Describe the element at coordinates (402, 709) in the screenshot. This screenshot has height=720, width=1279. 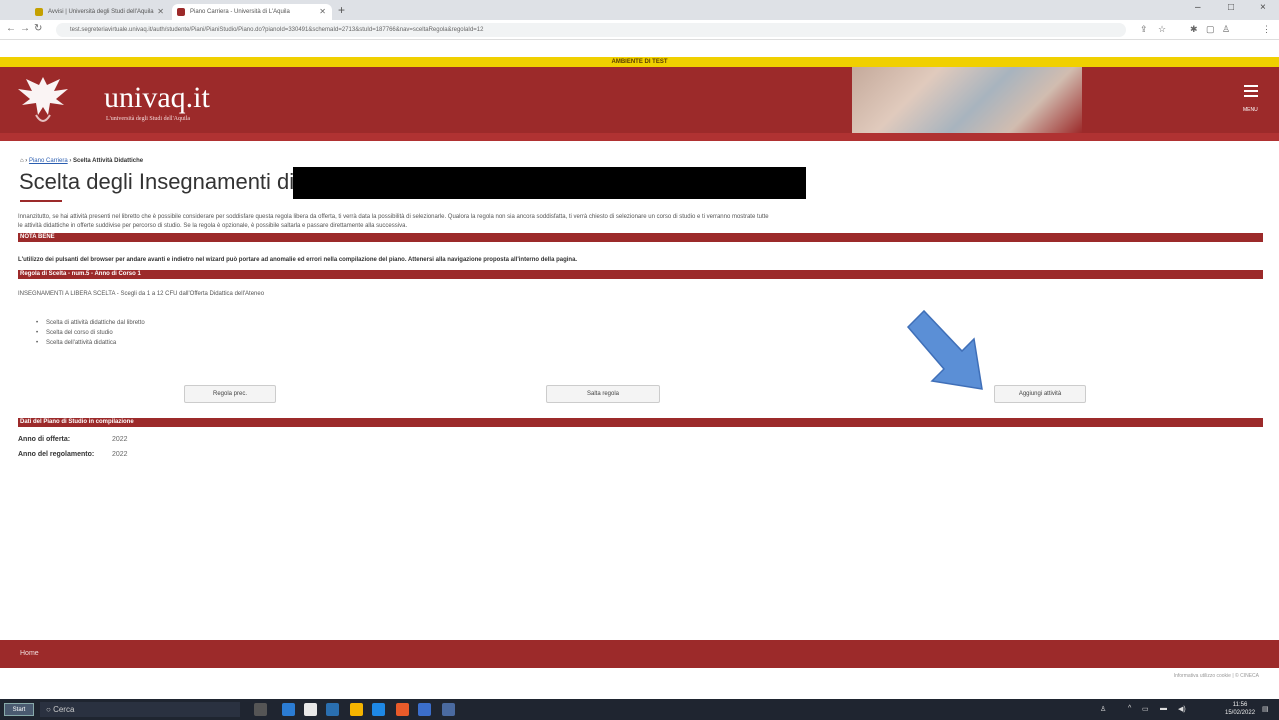
I see `firefox-icon` at that location.